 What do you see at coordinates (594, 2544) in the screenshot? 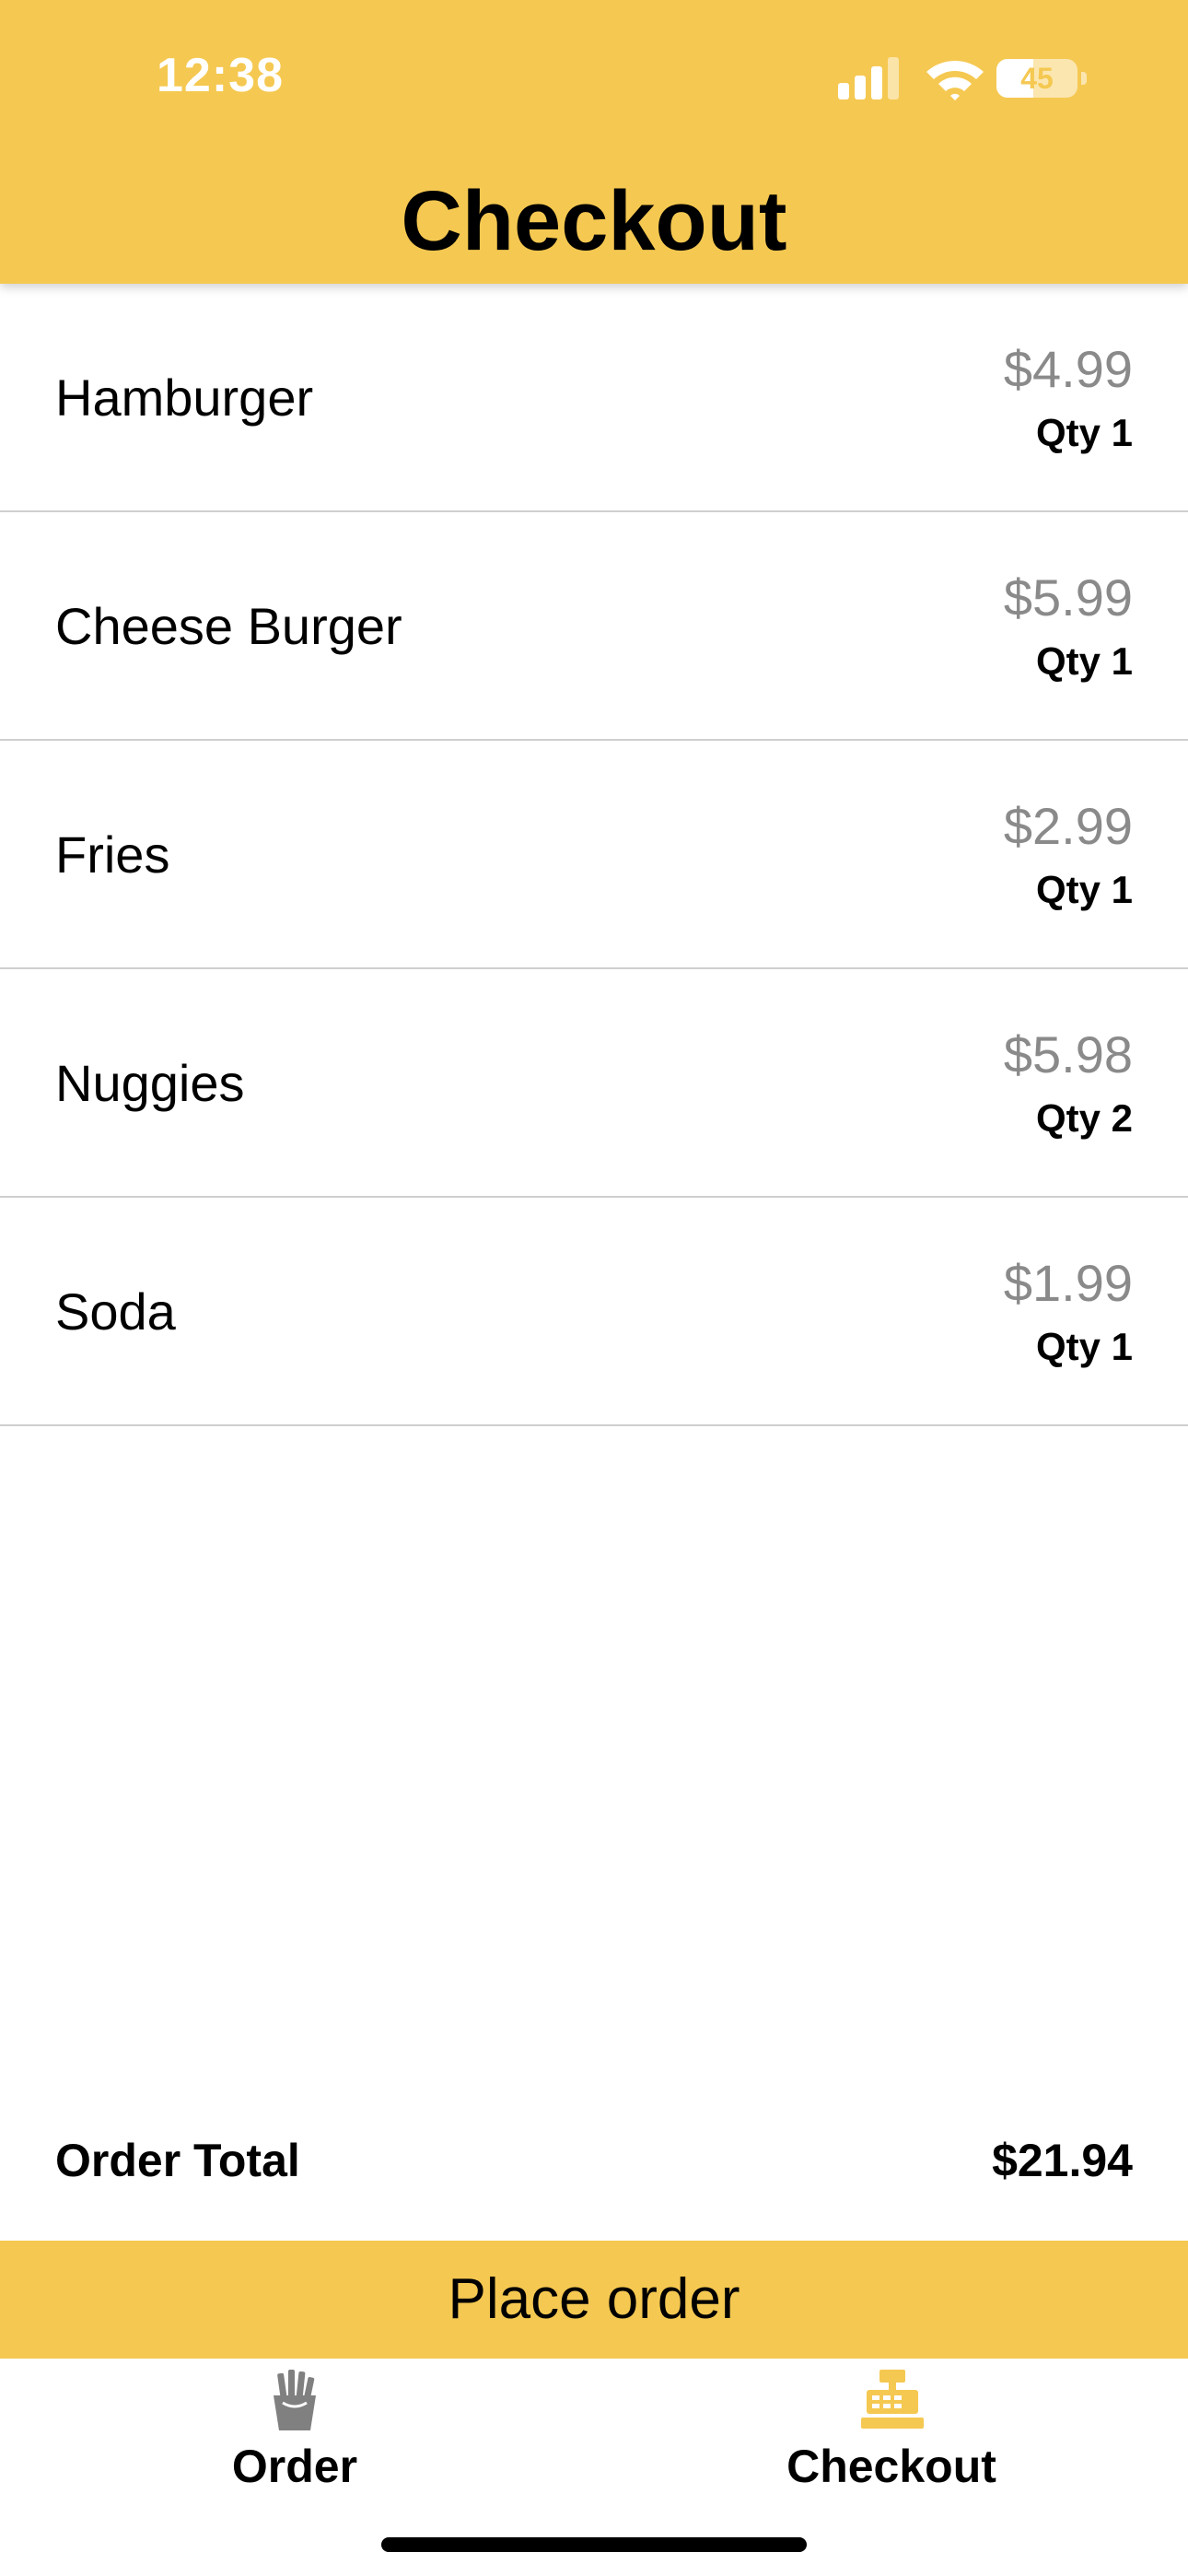
I see `home-indicator` at bounding box center [594, 2544].